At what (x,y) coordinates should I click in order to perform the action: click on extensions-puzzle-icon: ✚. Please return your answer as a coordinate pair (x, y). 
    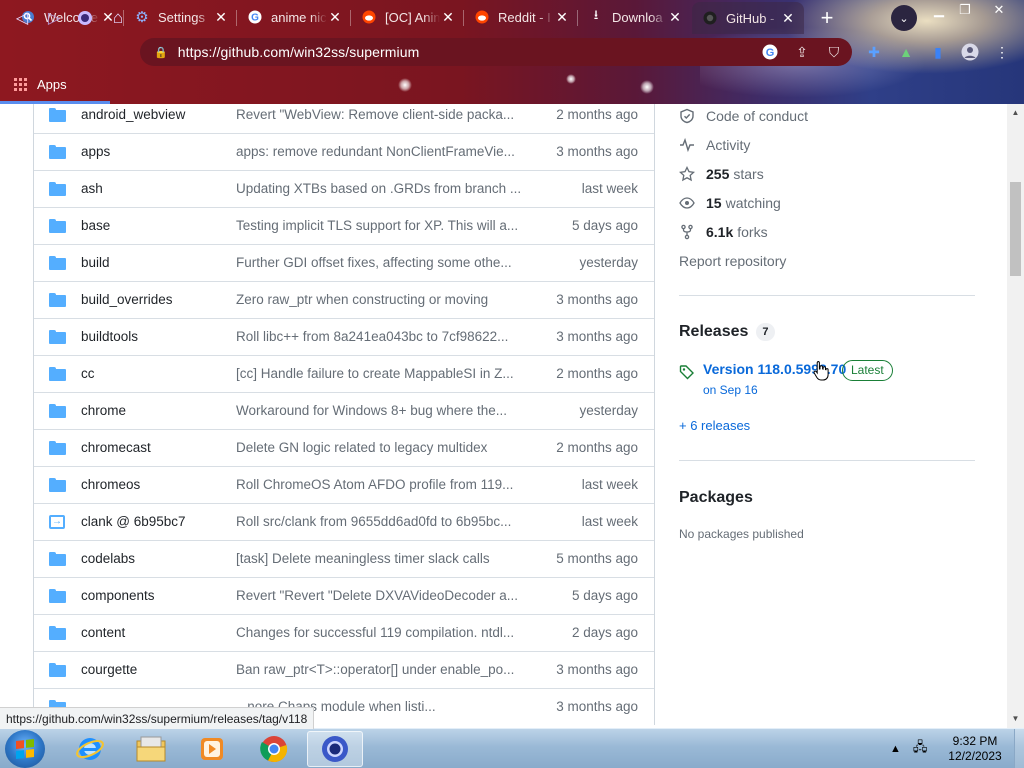
    Looking at the image, I should click on (874, 52).